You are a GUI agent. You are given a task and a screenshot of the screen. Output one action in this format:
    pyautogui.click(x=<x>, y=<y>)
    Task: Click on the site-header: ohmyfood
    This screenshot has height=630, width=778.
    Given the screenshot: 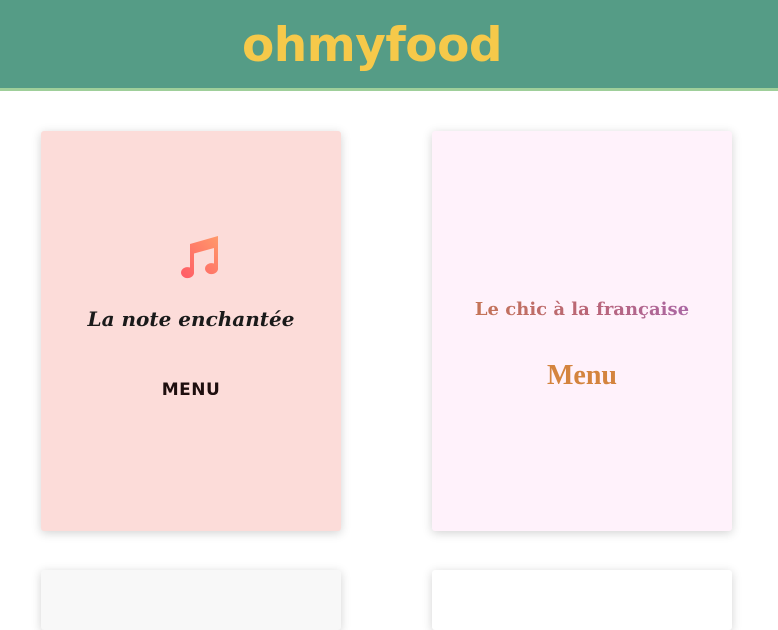 What is the action you would take?
    pyautogui.click(x=389, y=45)
    